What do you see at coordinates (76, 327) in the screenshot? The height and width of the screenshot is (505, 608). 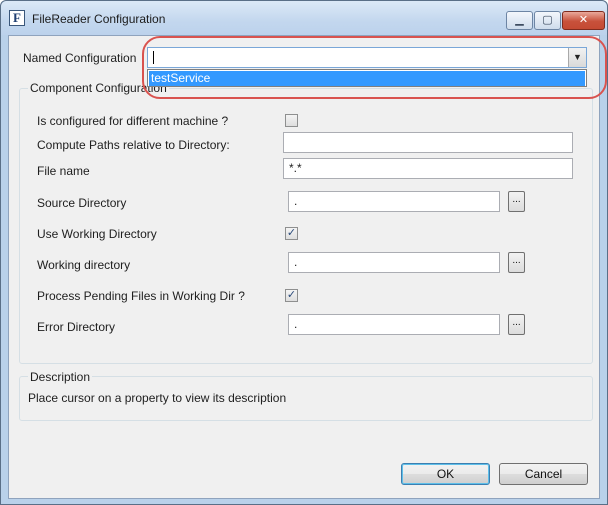 I see `error-directory-label: Error Directory` at bounding box center [76, 327].